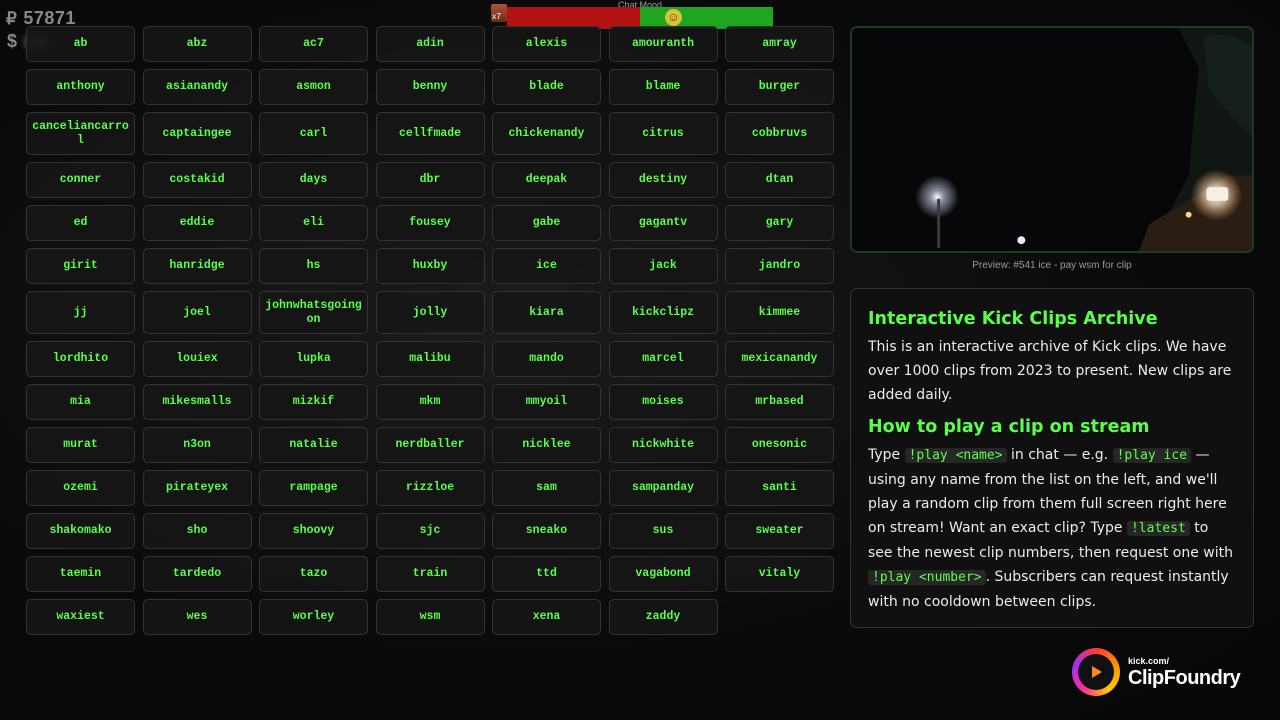  I want to click on name-button-rizzloe: rizzloe, so click(430, 488).